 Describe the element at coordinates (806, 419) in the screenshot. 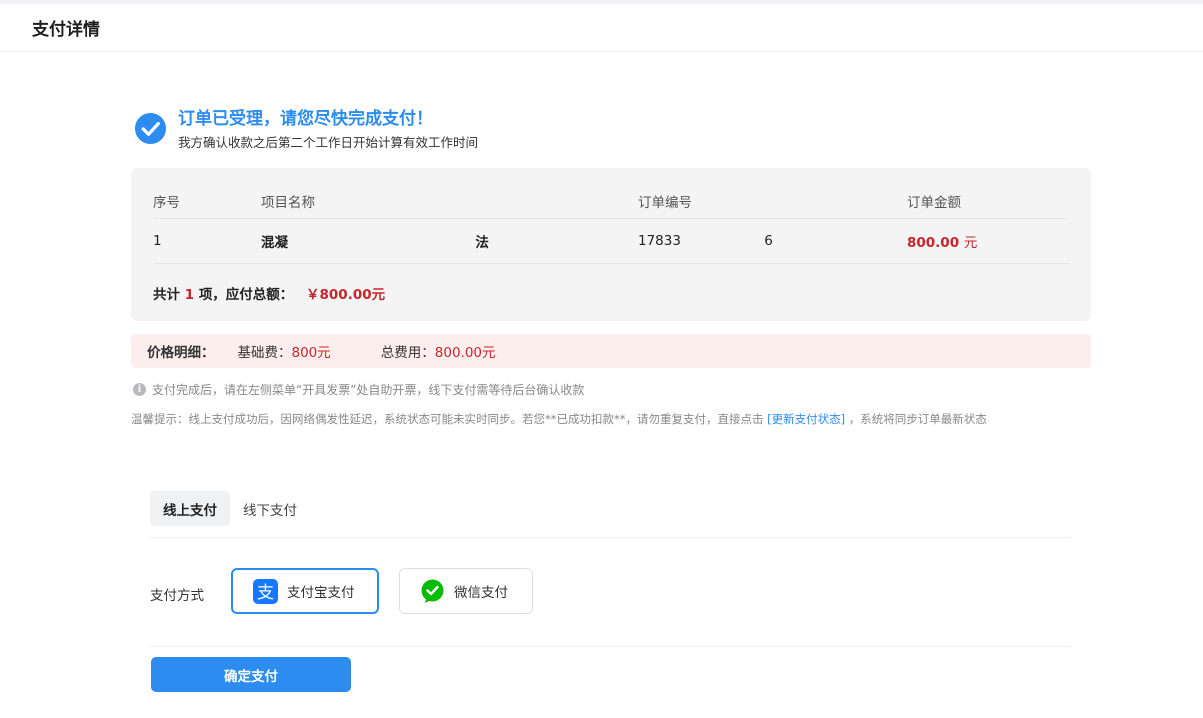

I see `refresh-payment-status-link: [更新支付状态]` at that location.